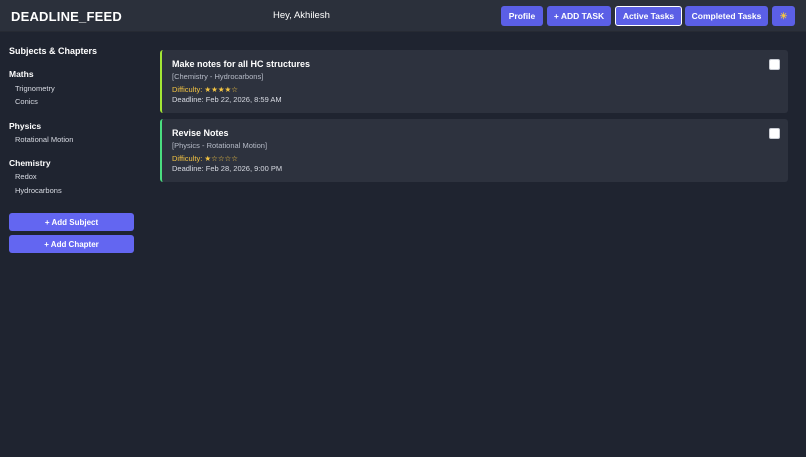 Image resolution: width=806 pixels, height=457 pixels. What do you see at coordinates (200, 133) in the screenshot?
I see `task-title: Revise Notes` at bounding box center [200, 133].